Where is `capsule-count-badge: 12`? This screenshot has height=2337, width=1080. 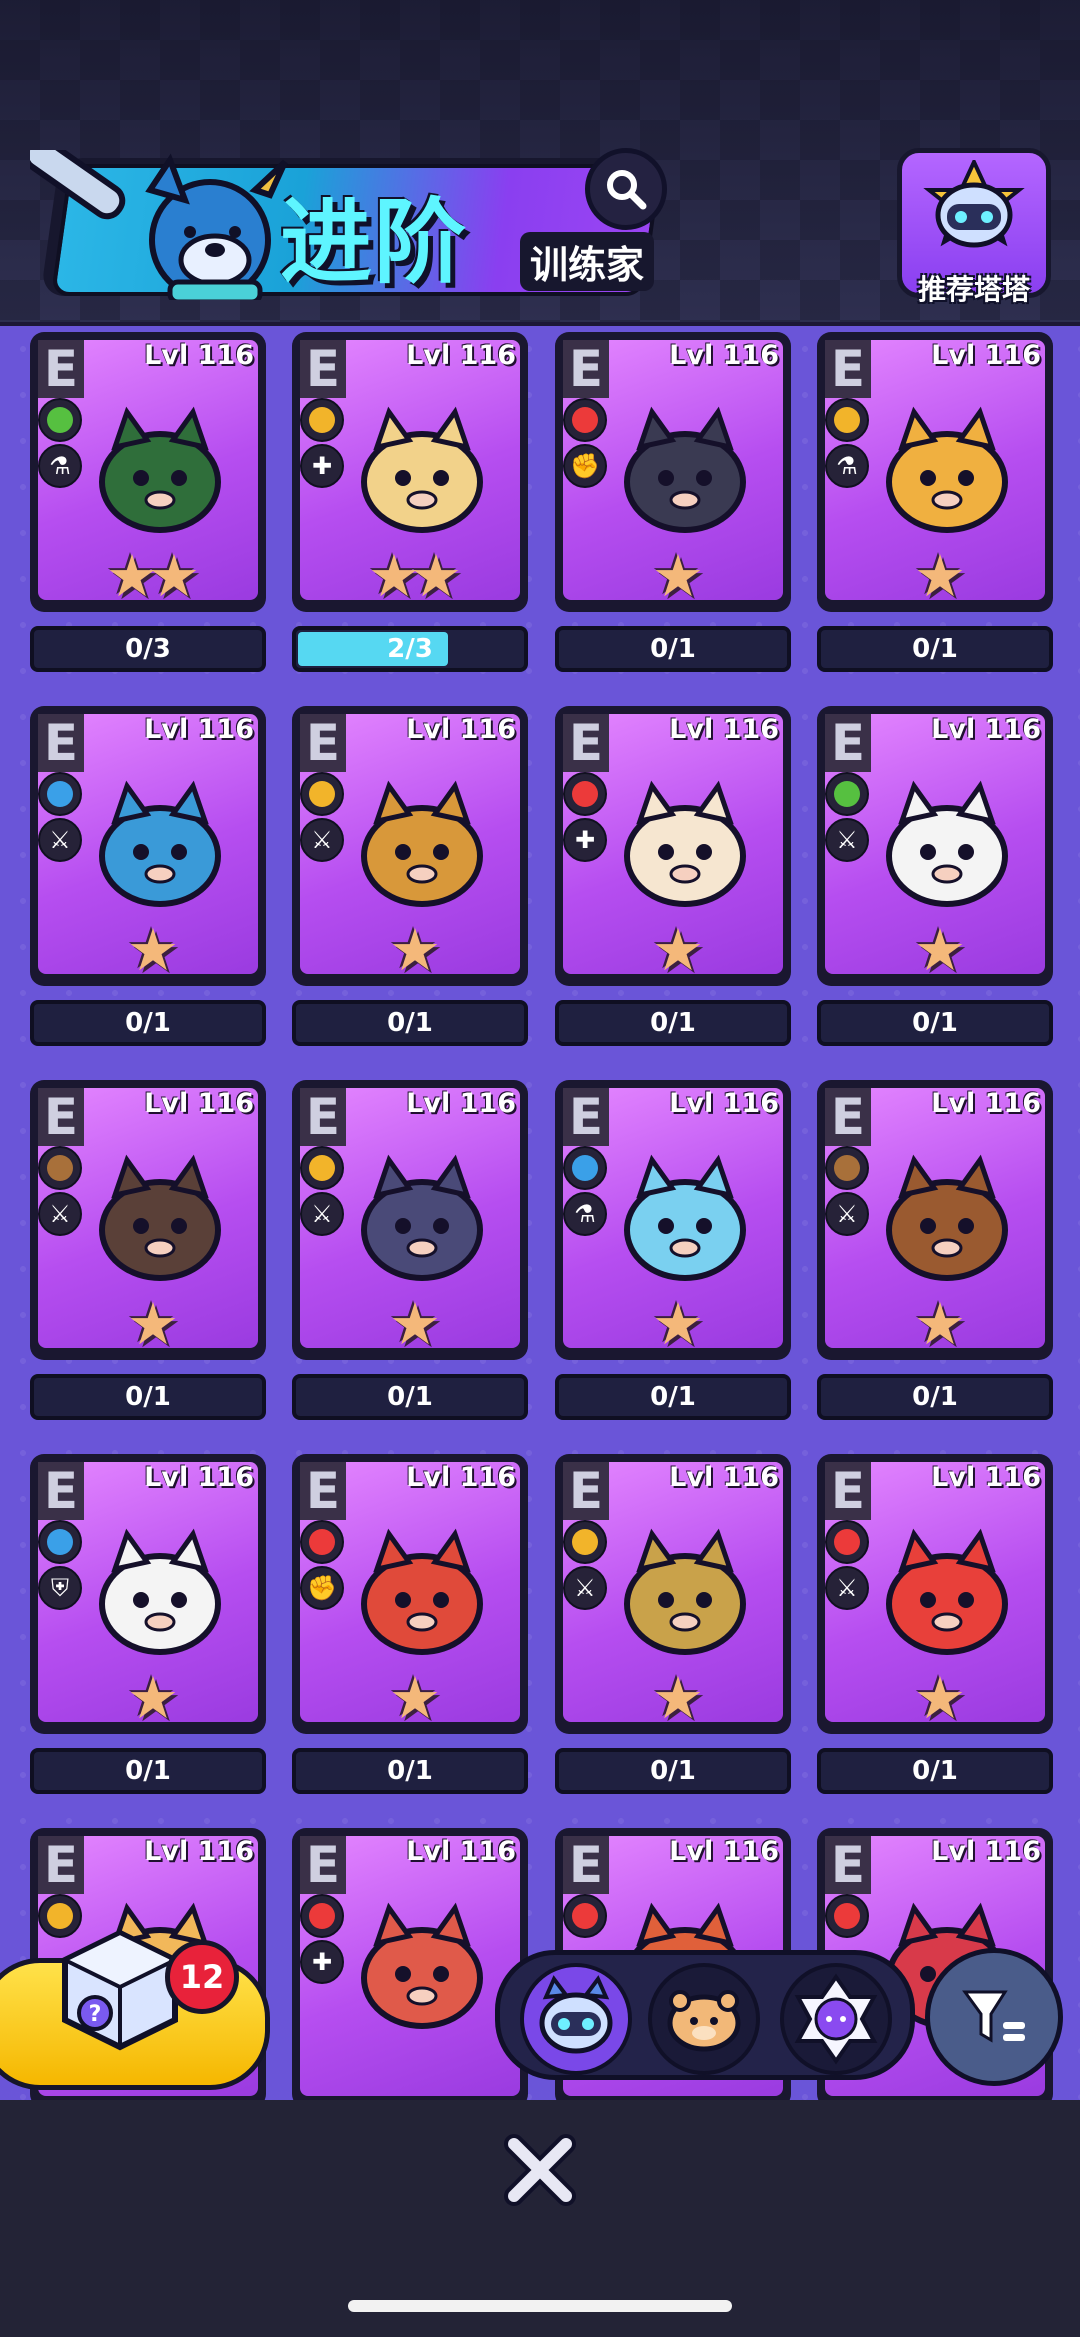 capsule-count-badge: 12 is located at coordinates (202, 1977).